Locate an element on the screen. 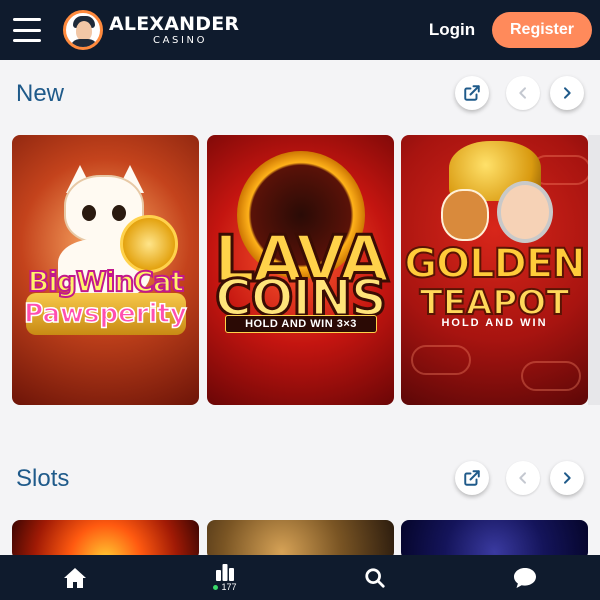 The height and width of the screenshot is (600, 600). logo-name: ALEXANDER is located at coordinates (174, 23).